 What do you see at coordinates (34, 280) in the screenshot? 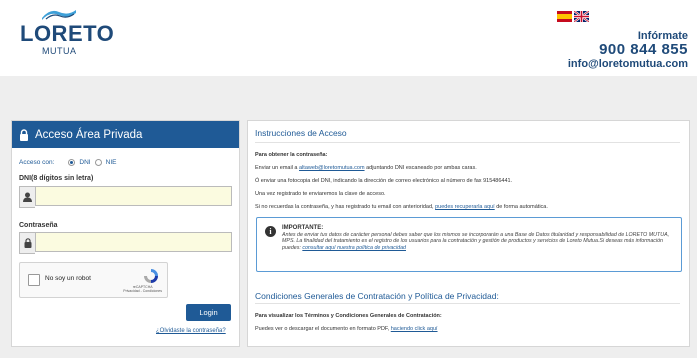
I see `recaptcha-checkbox` at bounding box center [34, 280].